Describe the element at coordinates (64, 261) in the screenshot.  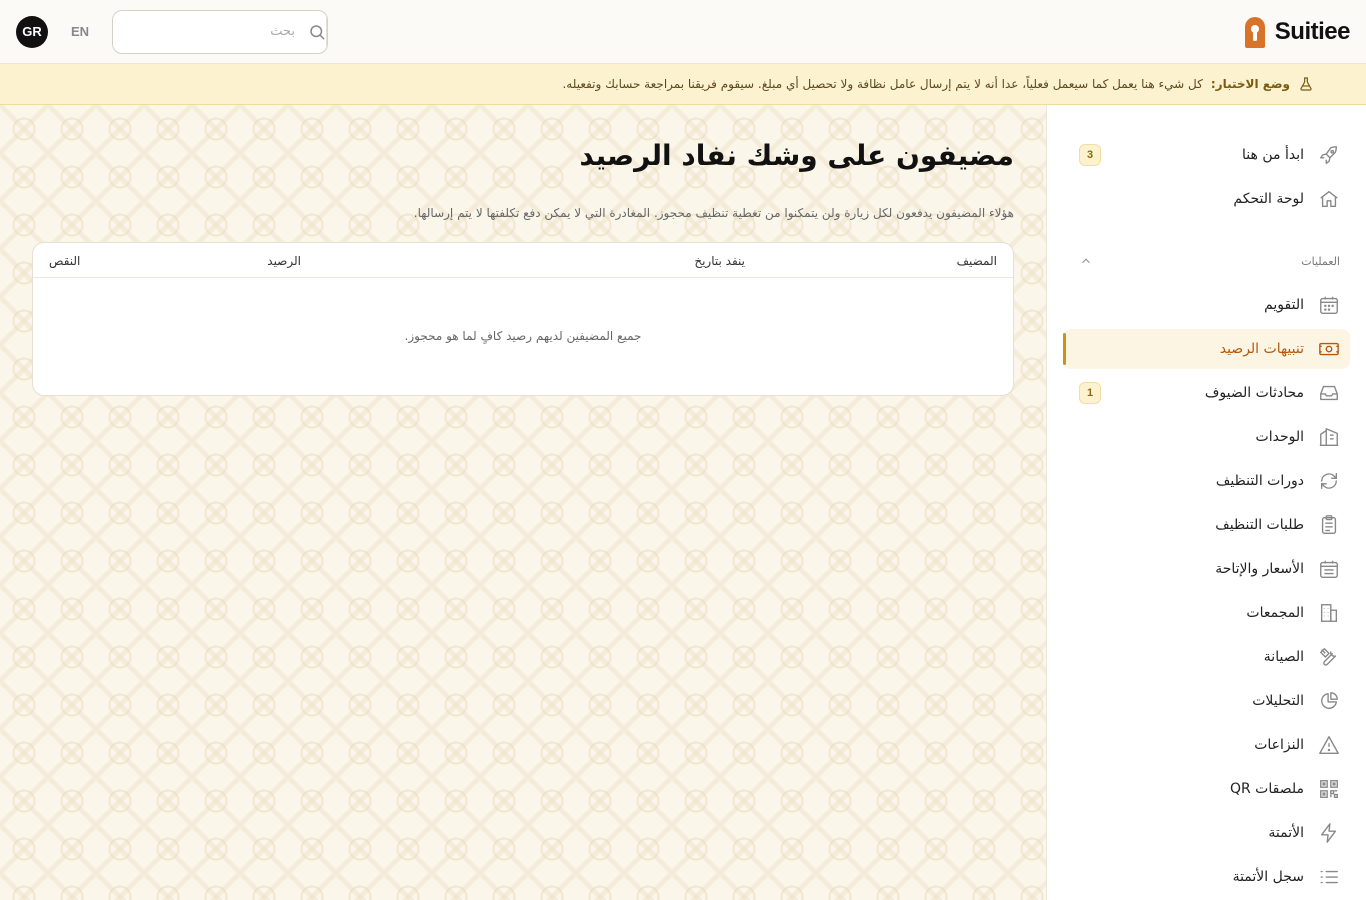
I see `column-shortfall: النقص` at that location.